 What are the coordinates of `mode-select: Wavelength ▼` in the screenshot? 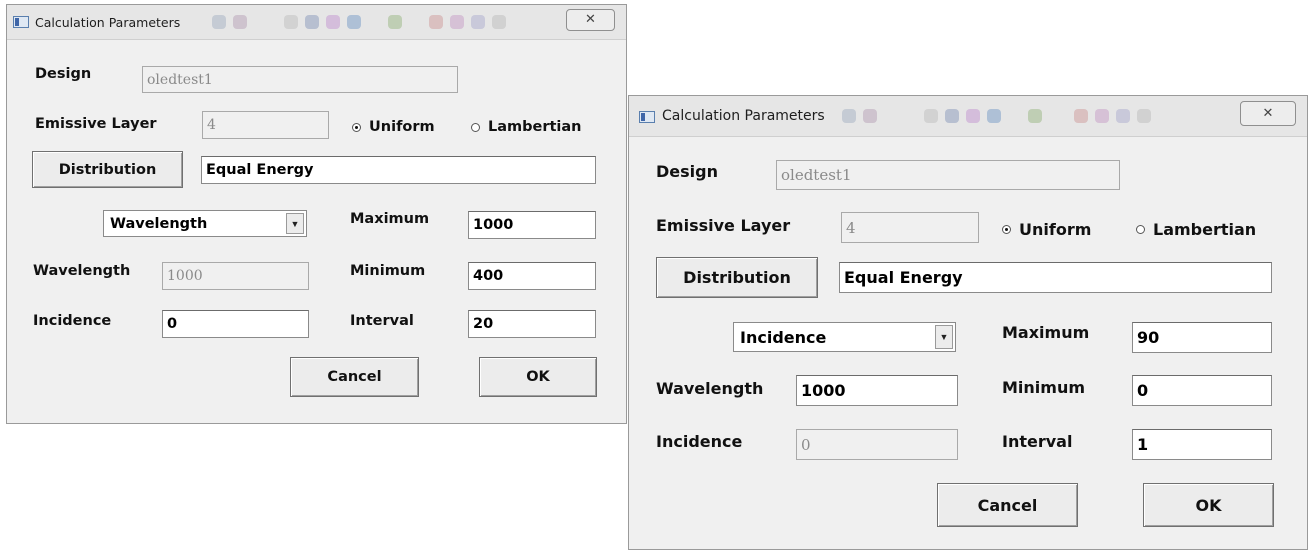 It's located at (205, 223).